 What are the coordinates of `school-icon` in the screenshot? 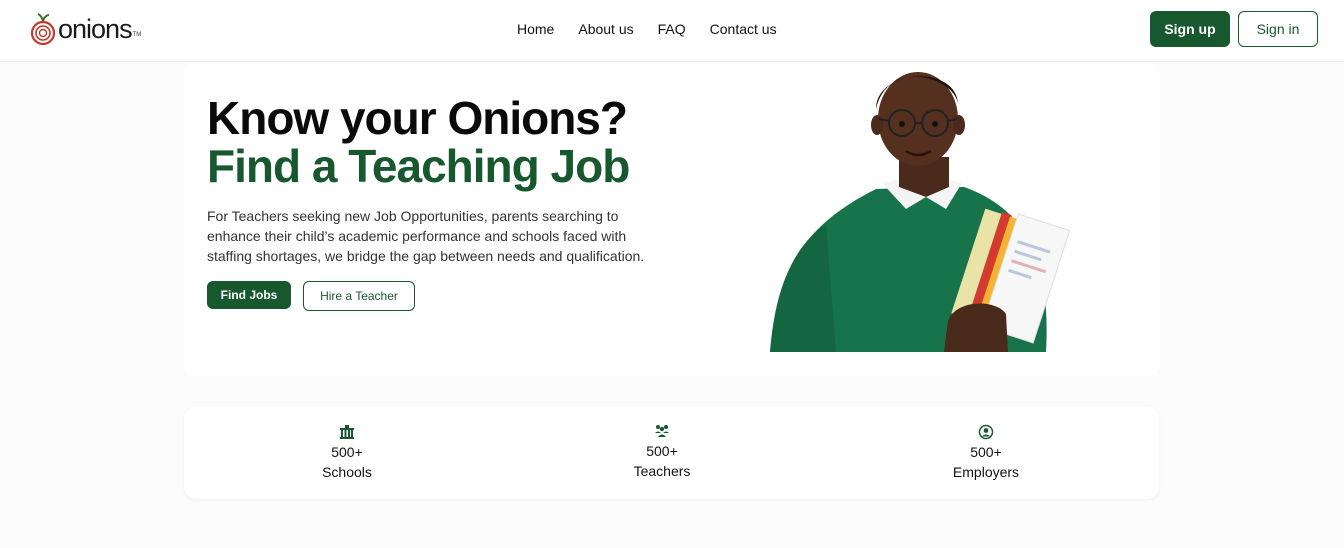 It's located at (347, 432).